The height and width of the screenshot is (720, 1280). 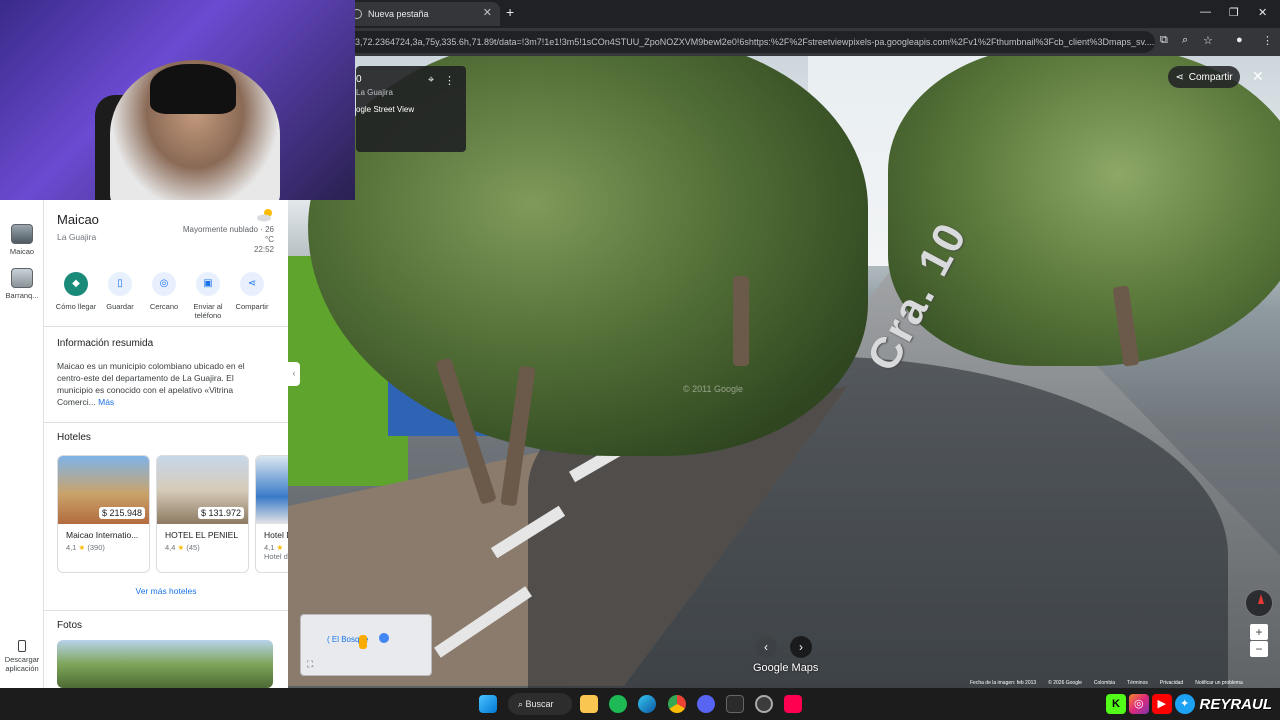 I want to click on phone-icon, so click(x=22, y=646).